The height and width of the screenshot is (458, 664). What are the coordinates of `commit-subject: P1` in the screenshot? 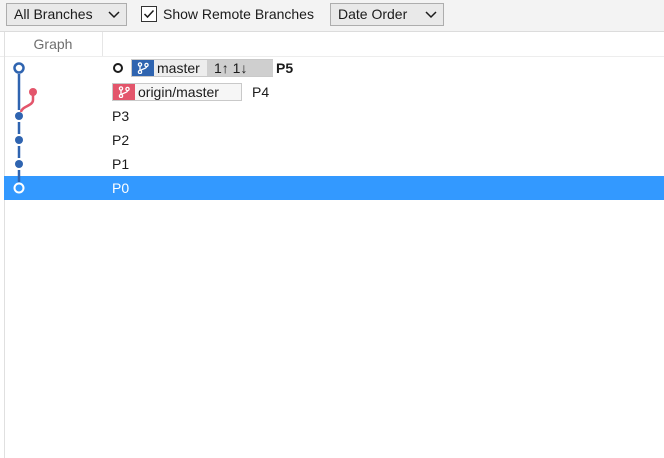 It's located at (121, 164).